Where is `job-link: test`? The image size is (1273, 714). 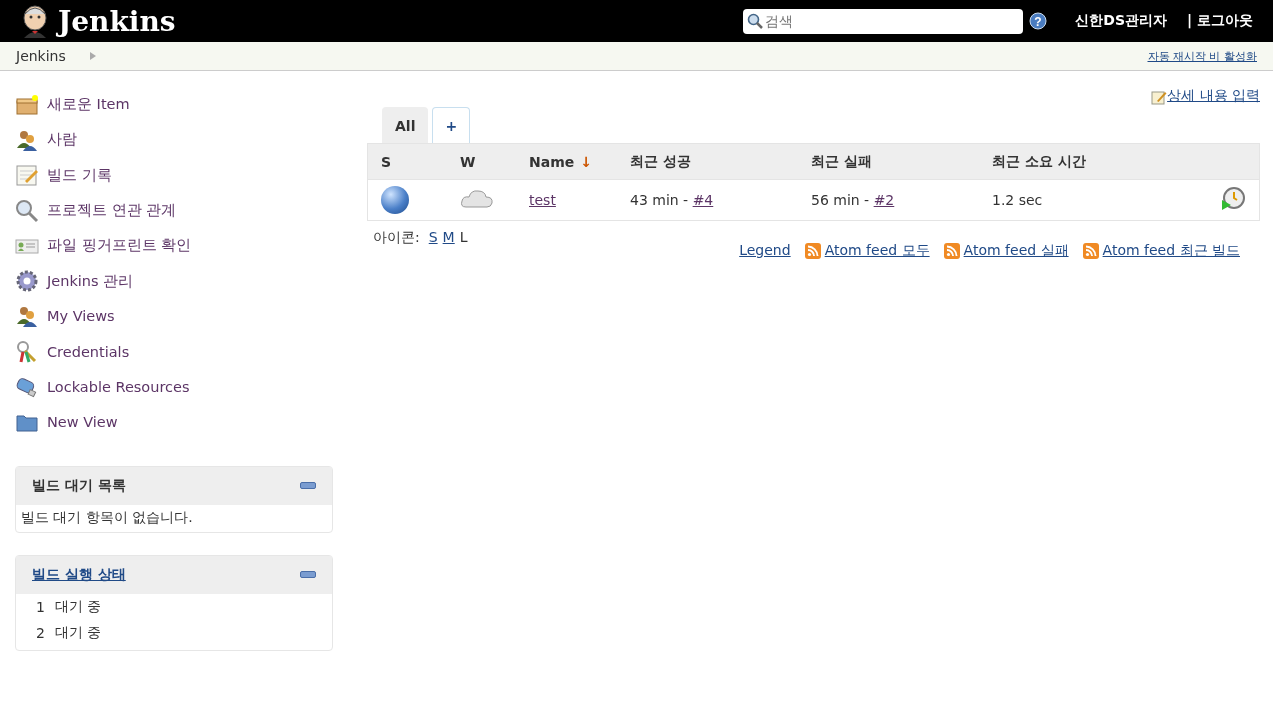 job-link: test is located at coordinates (542, 200).